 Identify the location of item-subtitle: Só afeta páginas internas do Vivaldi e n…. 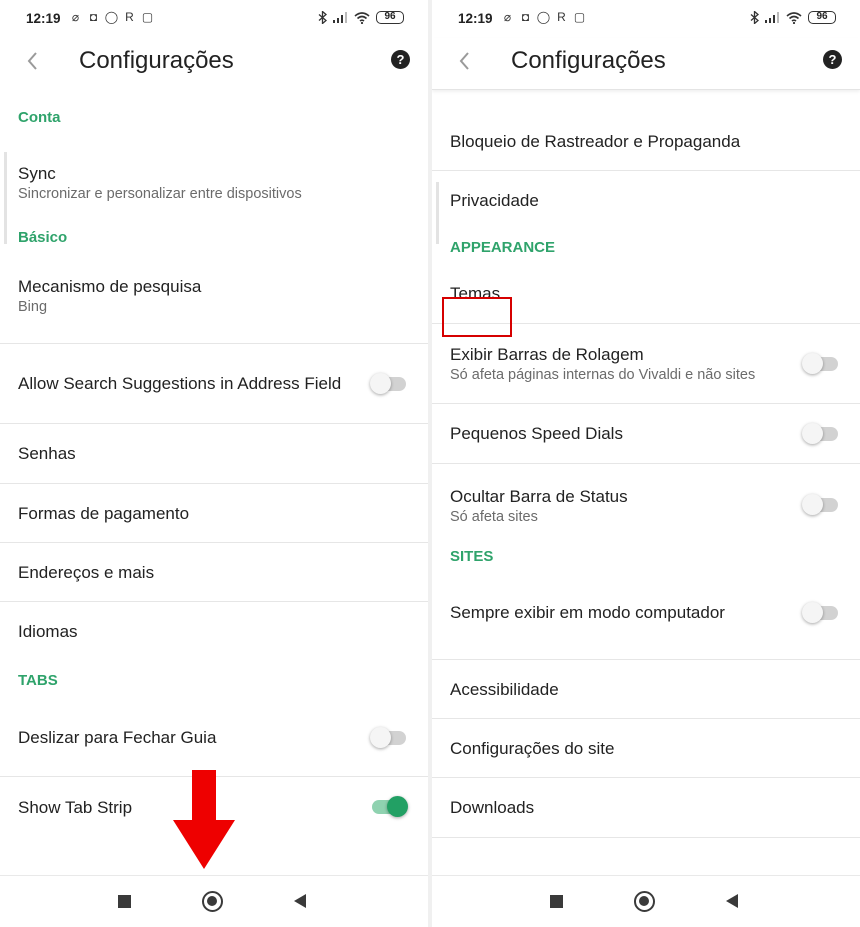
(603, 375).